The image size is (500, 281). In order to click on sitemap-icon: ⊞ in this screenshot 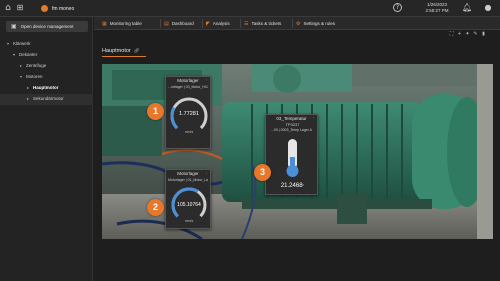, I will do `click(20, 8)`.